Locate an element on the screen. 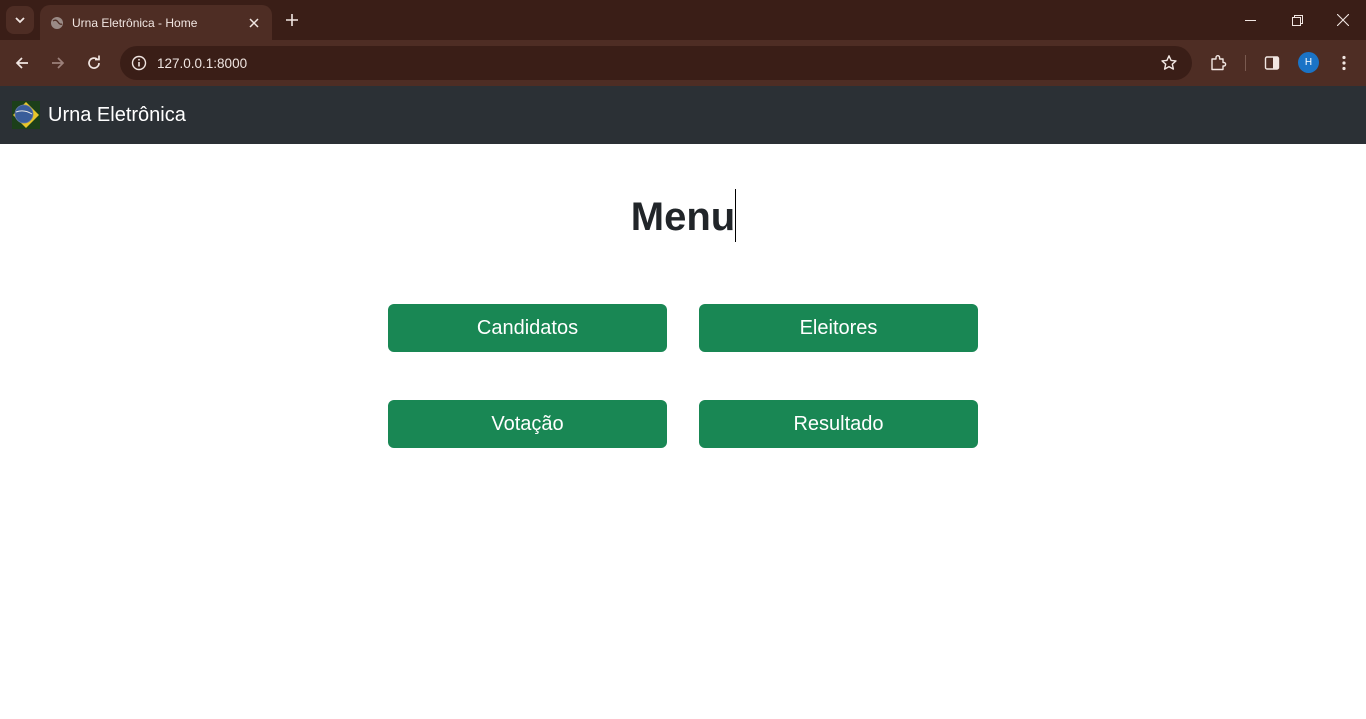 The width and height of the screenshot is (1366, 719). url-text: 127.0.0.1:8000 is located at coordinates (202, 63).